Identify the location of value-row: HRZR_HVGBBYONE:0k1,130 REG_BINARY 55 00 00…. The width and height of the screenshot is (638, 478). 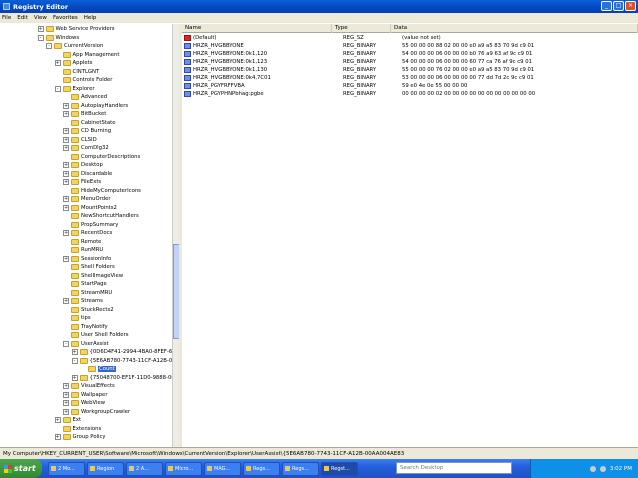
(358, 70).